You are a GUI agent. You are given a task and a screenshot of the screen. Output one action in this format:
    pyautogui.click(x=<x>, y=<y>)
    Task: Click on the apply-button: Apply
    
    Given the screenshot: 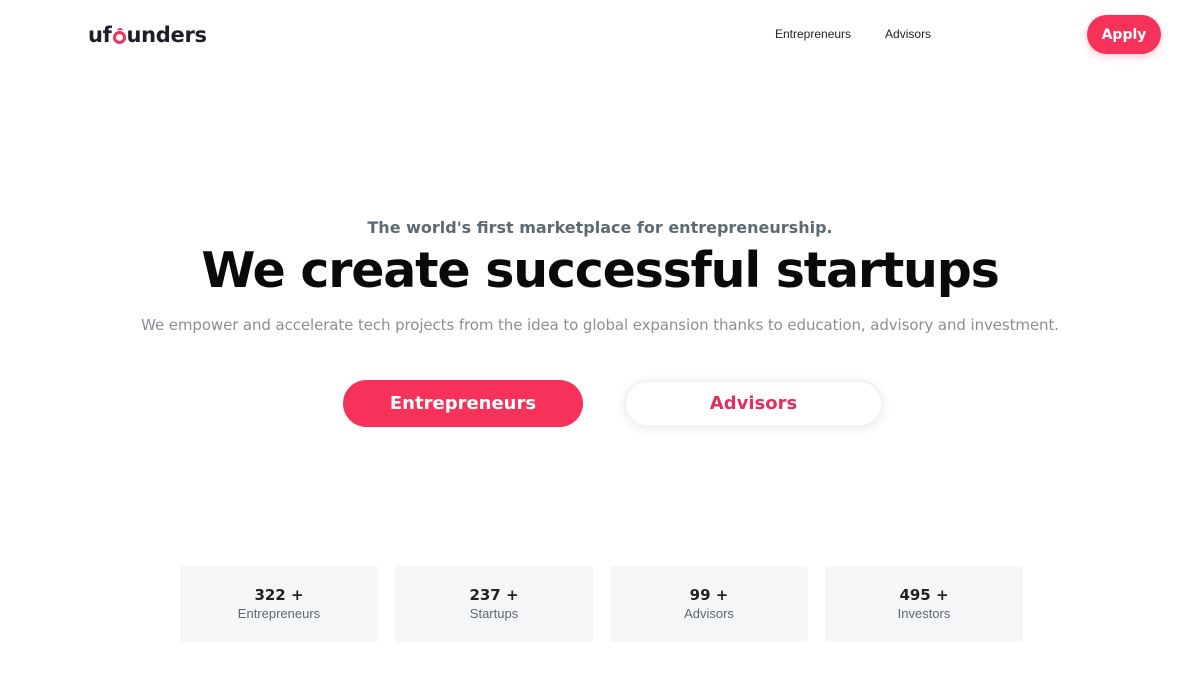 What is the action you would take?
    pyautogui.click(x=1124, y=34)
    